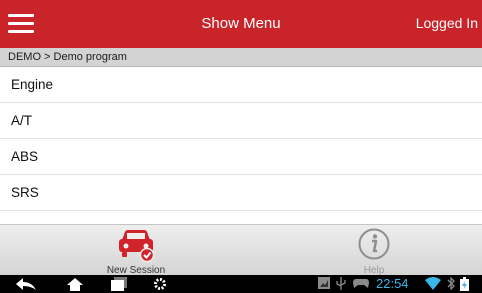 The width and height of the screenshot is (482, 293). I want to click on new-session-button: New Session, so click(136, 250).